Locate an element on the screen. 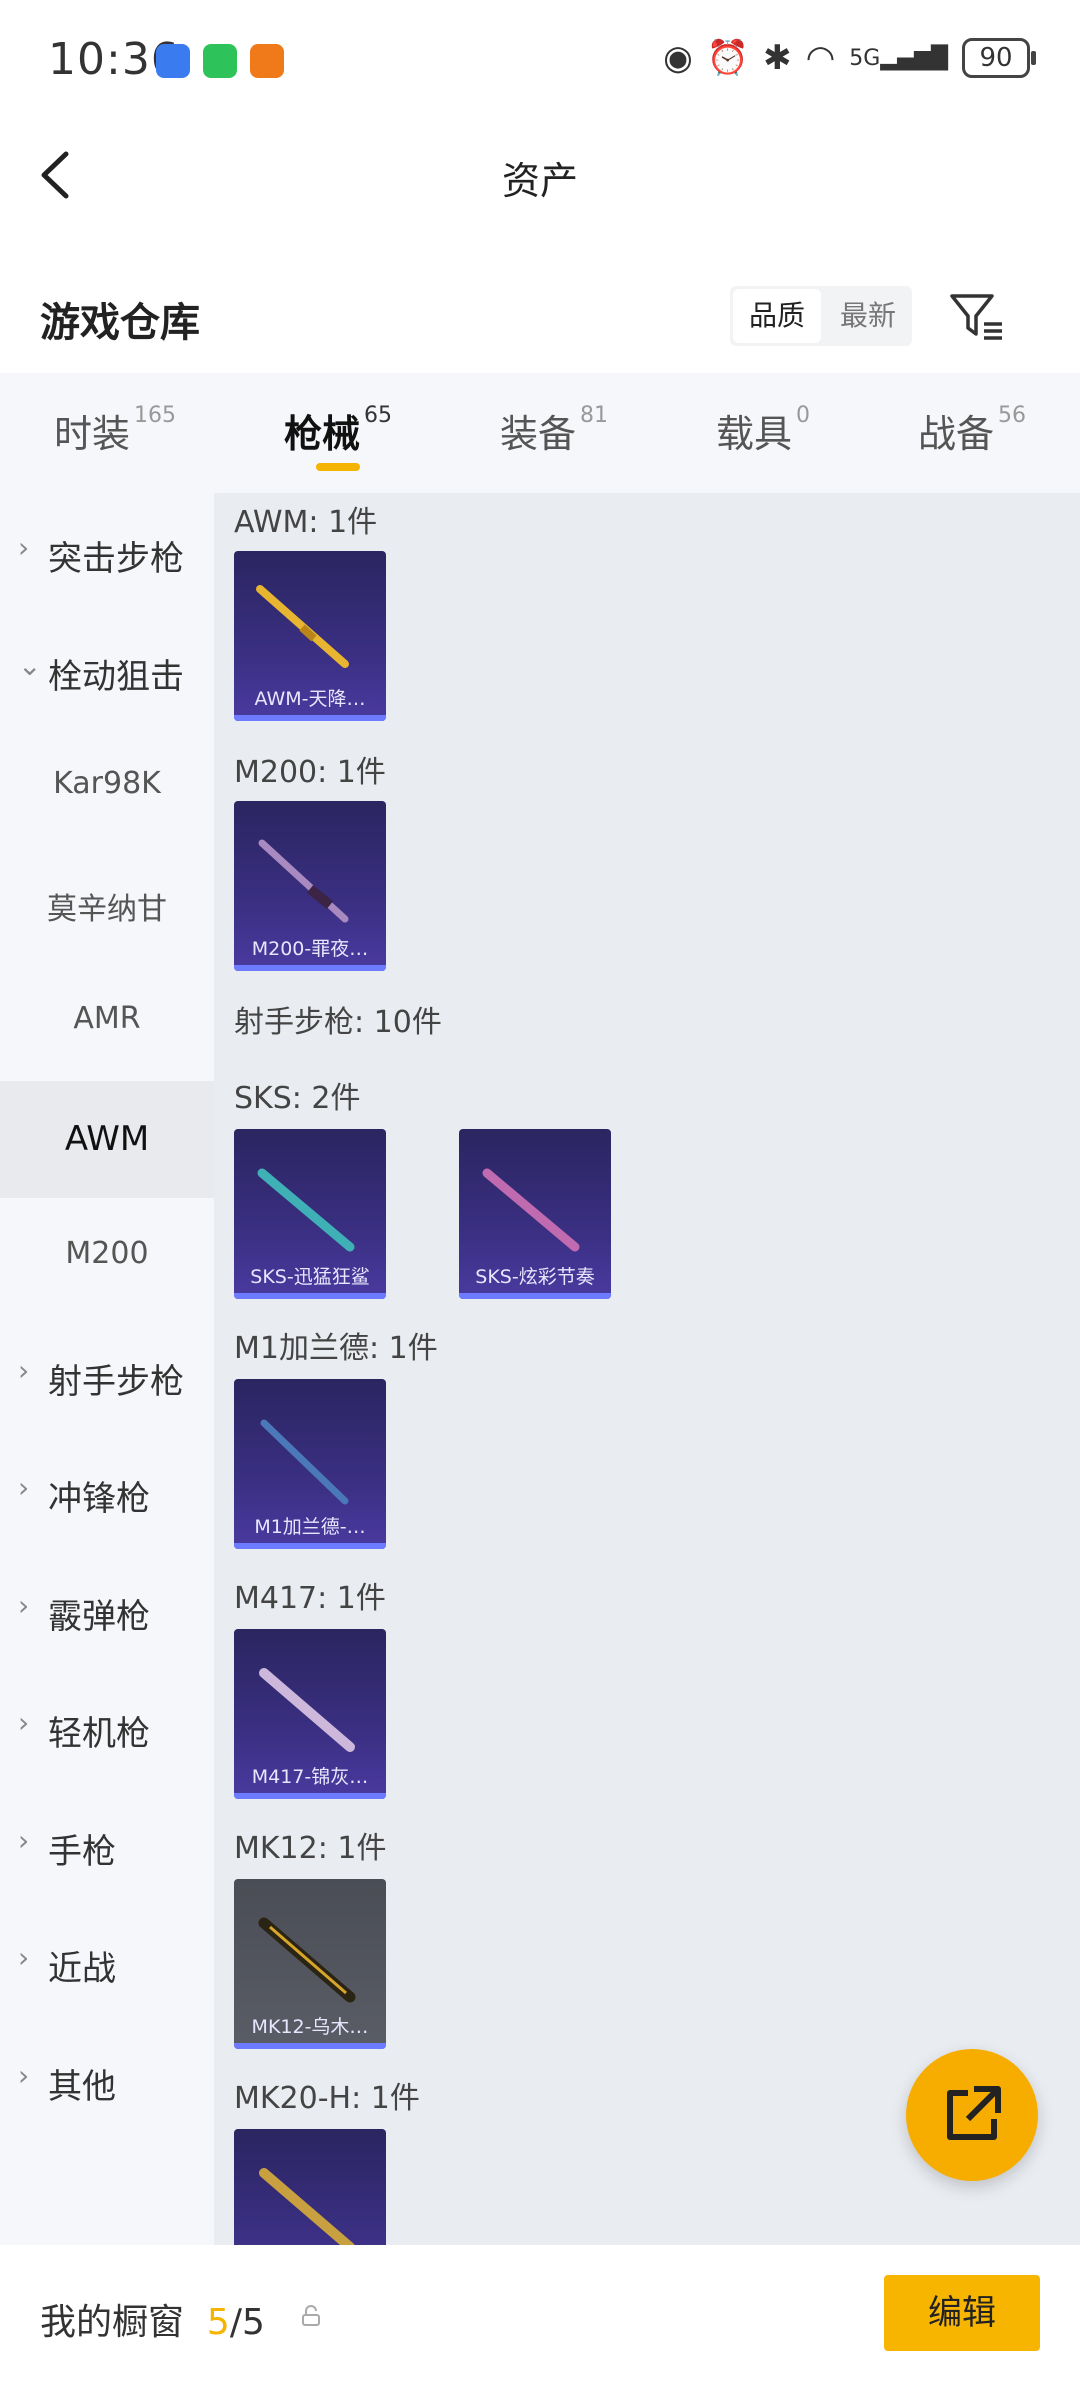 This screenshot has height=2381, width=1080. chevron-down-icon: ⌄ is located at coordinates (30, 665).